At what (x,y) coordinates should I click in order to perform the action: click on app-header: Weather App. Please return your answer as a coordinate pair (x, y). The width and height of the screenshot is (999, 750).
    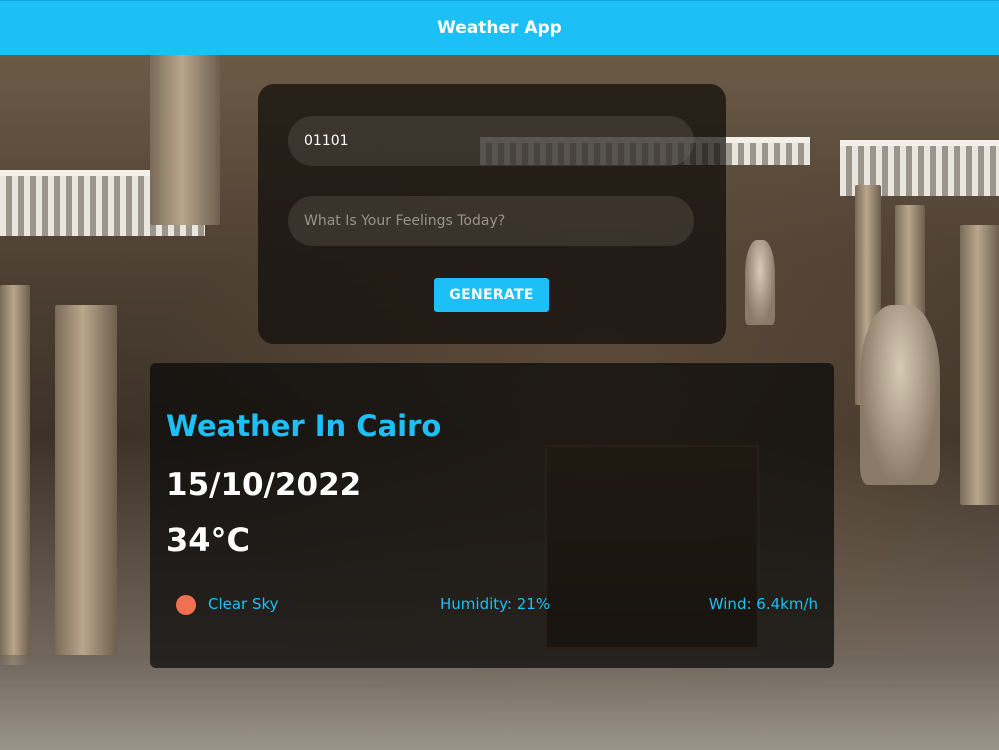
    Looking at the image, I should click on (499, 27).